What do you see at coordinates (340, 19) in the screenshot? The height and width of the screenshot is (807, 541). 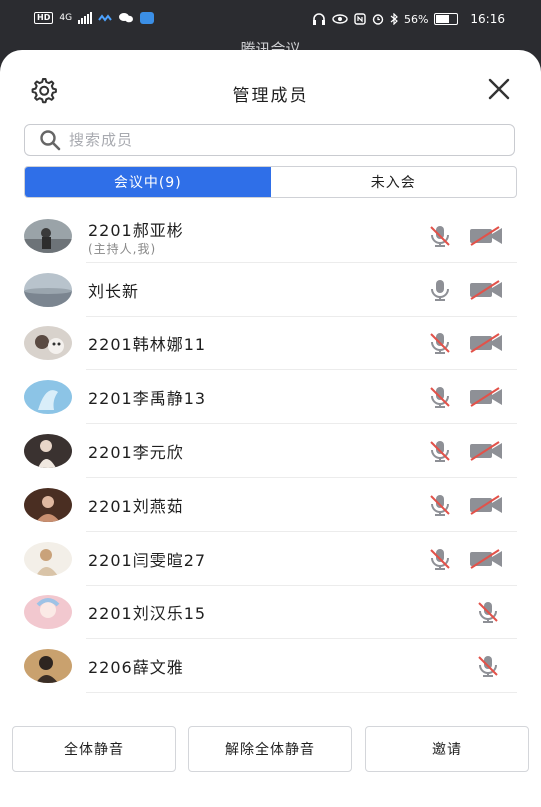 I see `eye-icon` at bounding box center [340, 19].